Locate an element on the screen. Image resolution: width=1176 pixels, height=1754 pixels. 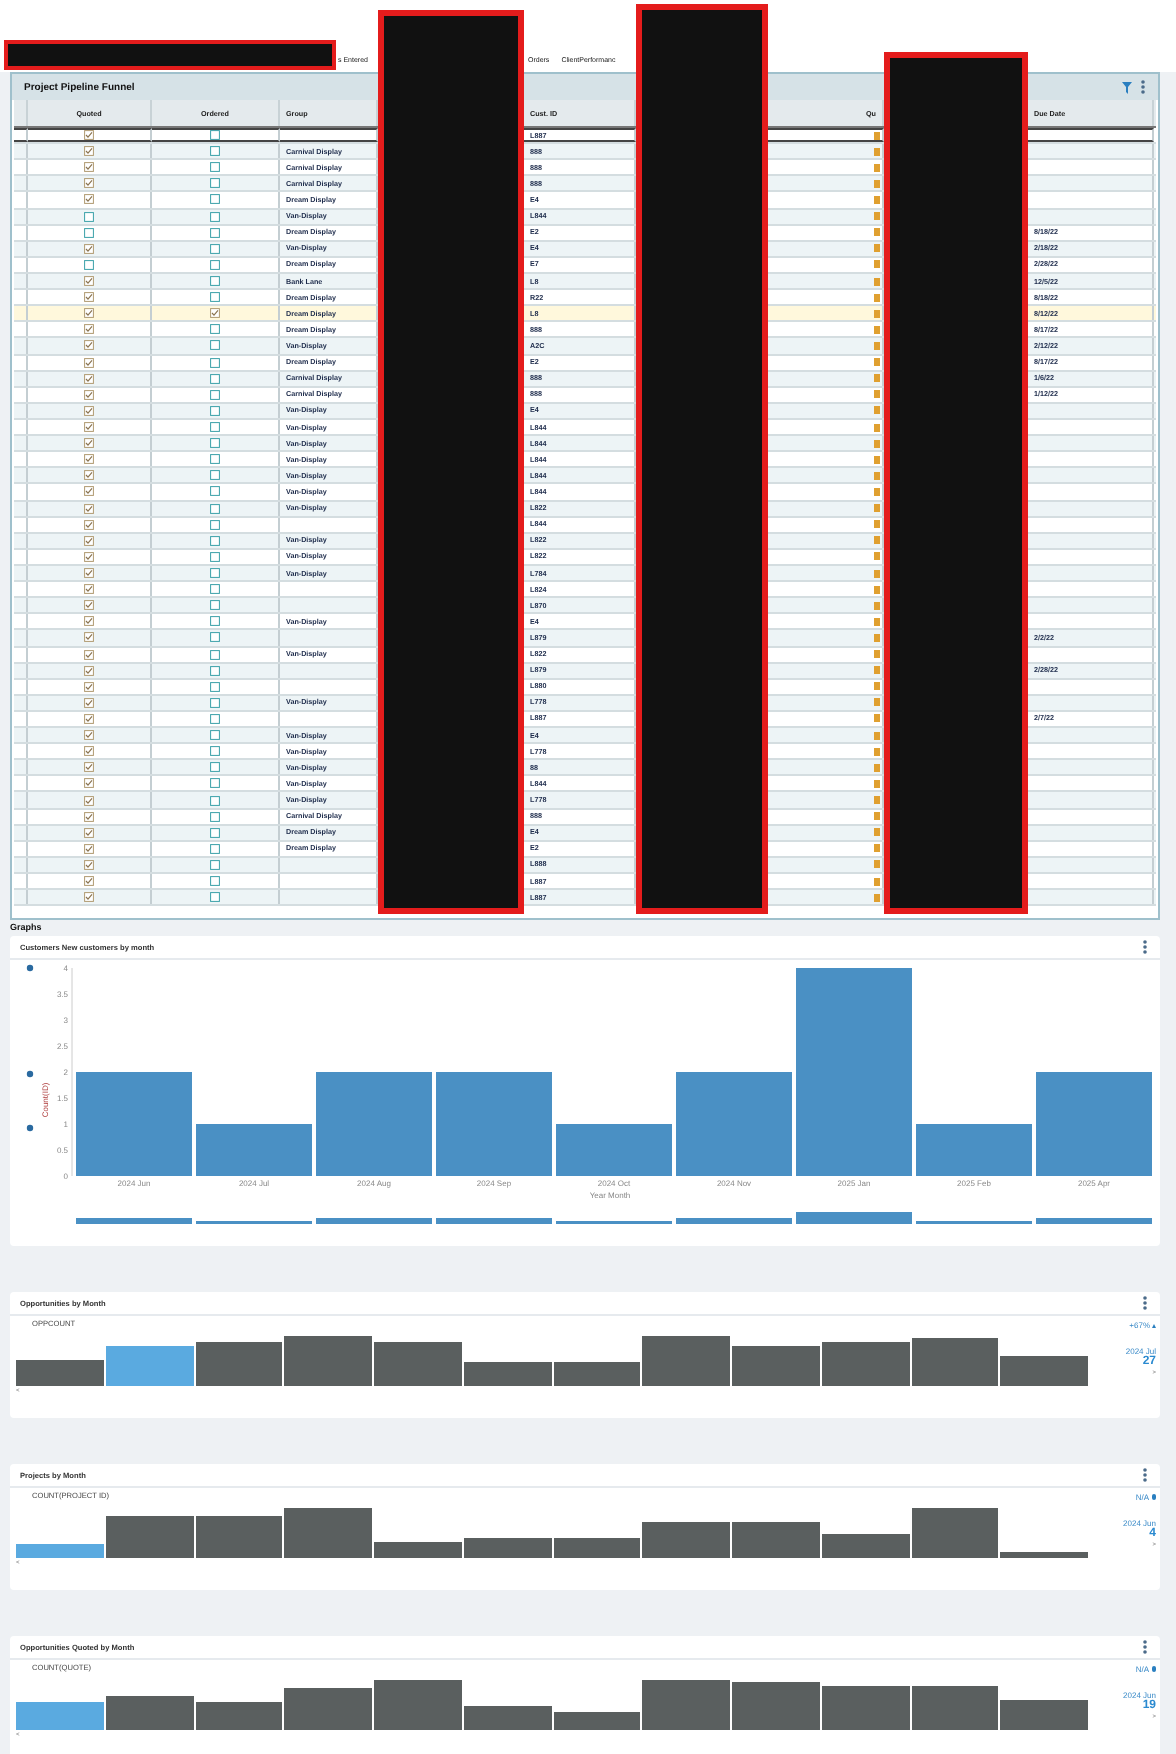
filter-icon is located at coordinates (1127, 87).